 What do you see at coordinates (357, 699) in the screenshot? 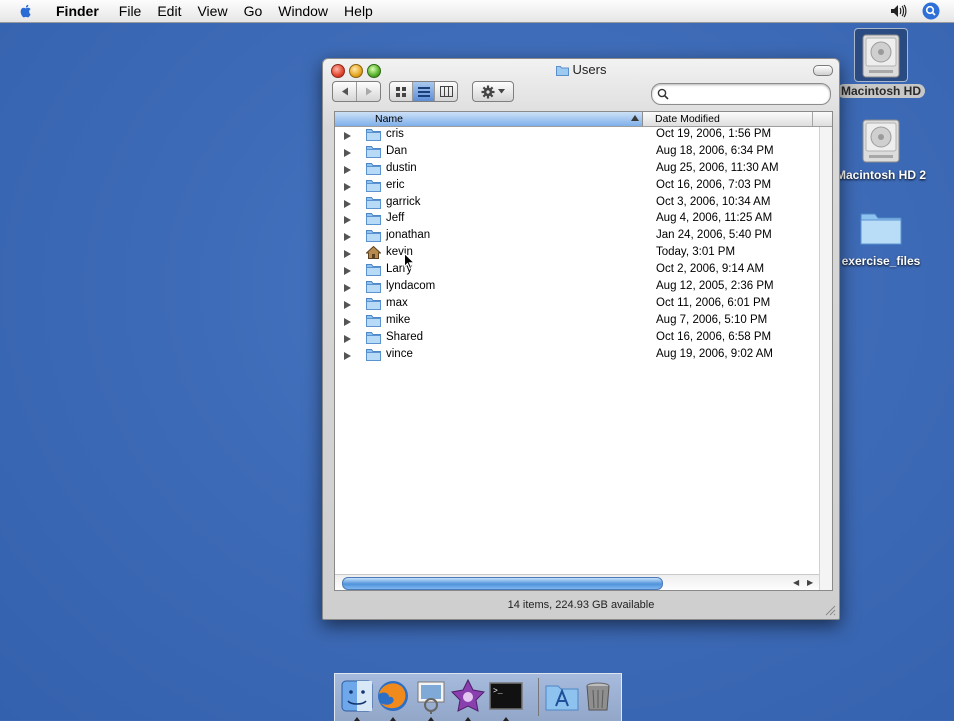
I see `dock-finder` at bounding box center [357, 699].